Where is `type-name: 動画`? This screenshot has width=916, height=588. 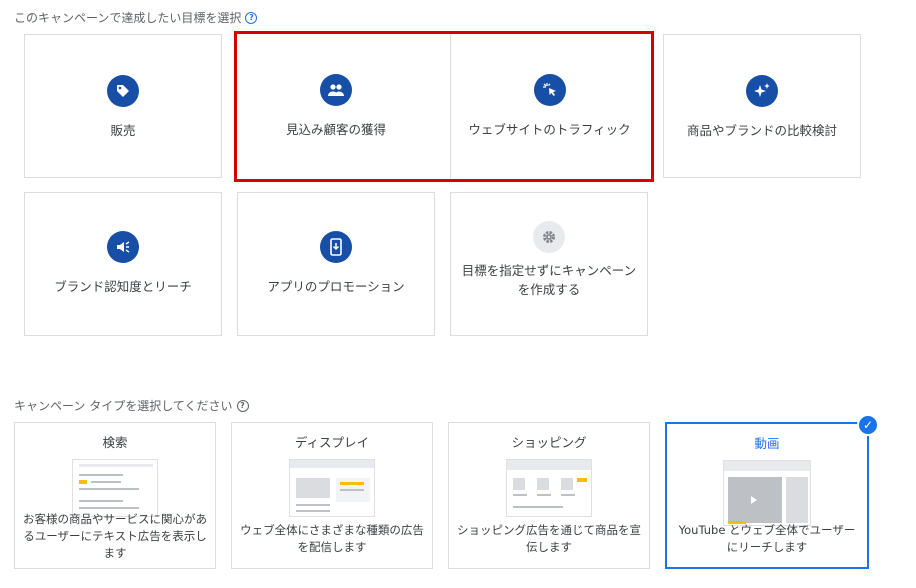 type-name: 動画 is located at coordinates (767, 443).